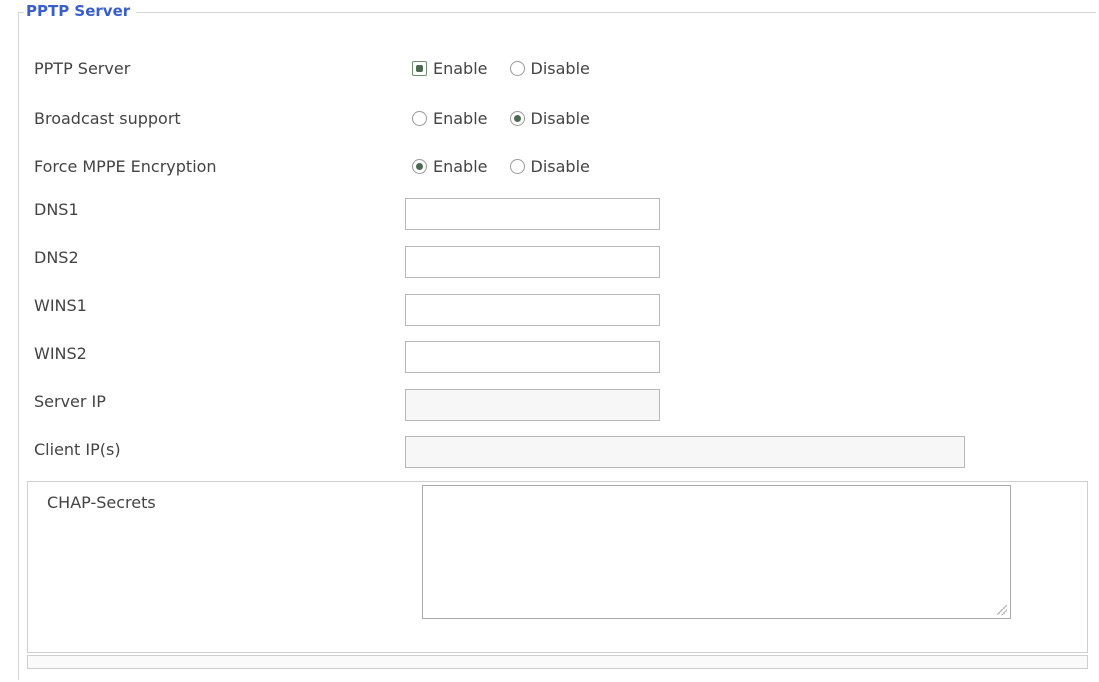 The width and height of the screenshot is (1099, 682). I want to click on dns2-input, so click(532, 262).